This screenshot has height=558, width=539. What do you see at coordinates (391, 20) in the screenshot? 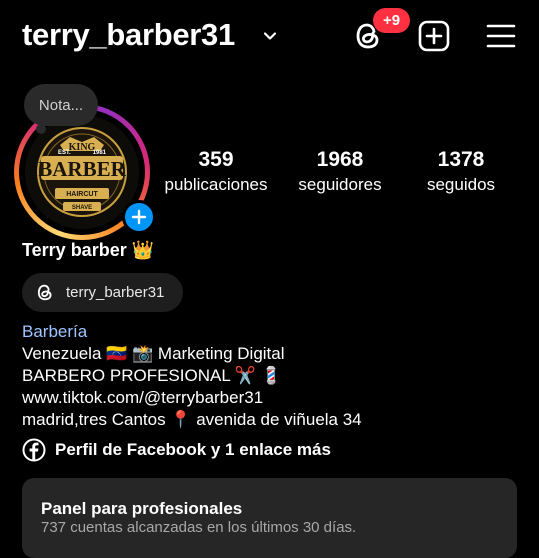
I see `notification-badge: +9` at bounding box center [391, 20].